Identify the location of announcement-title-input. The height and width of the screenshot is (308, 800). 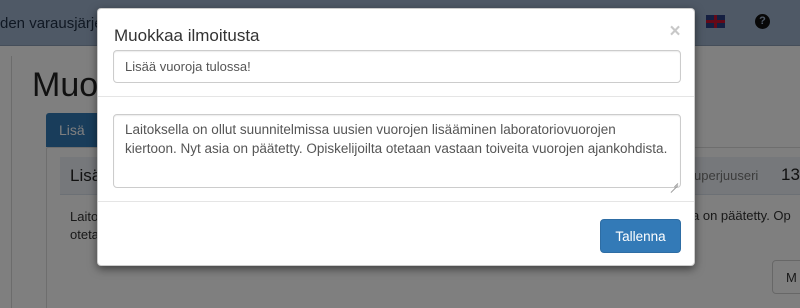
(397, 66).